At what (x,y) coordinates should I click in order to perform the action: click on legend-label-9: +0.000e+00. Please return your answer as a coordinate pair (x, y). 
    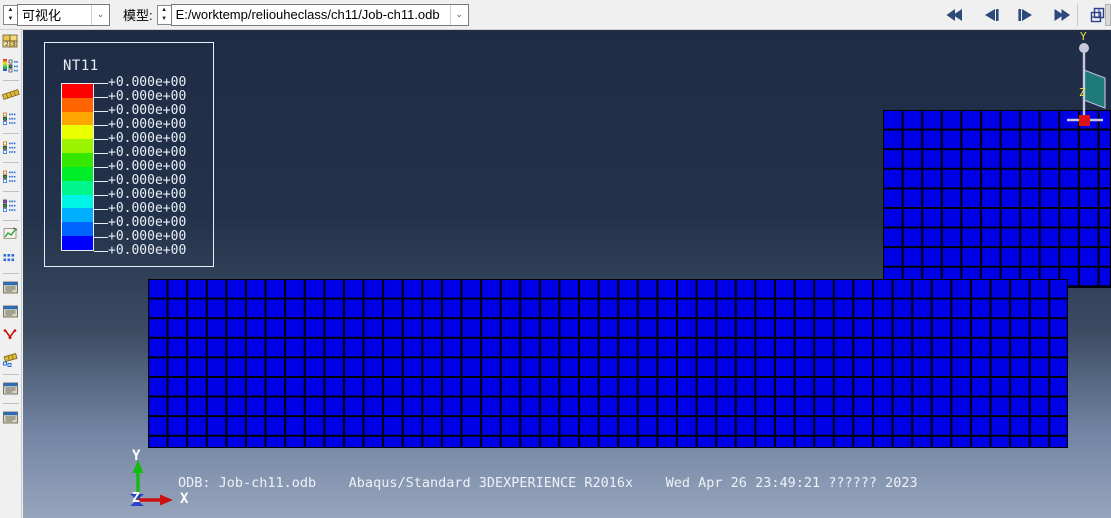
    Looking at the image, I should click on (147, 208).